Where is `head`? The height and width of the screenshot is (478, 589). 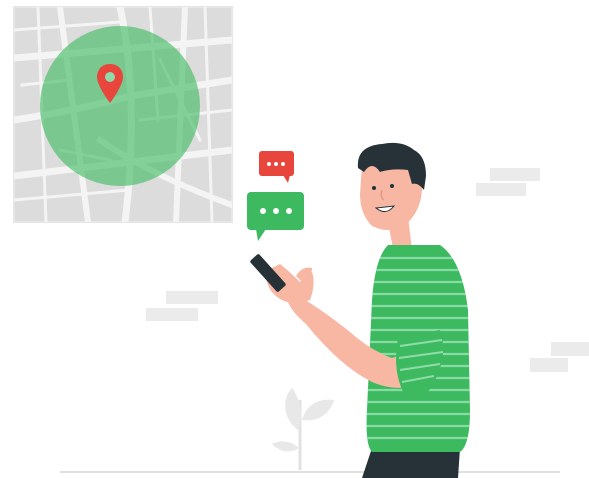
head is located at coordinates (391, 186).